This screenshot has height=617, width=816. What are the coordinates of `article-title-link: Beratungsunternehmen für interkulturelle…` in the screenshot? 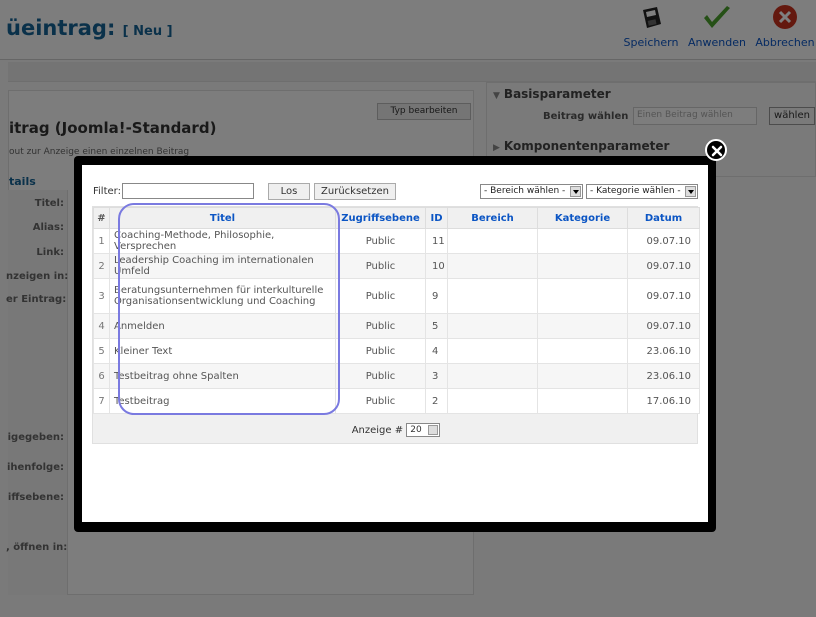 It's located at (222, 296).